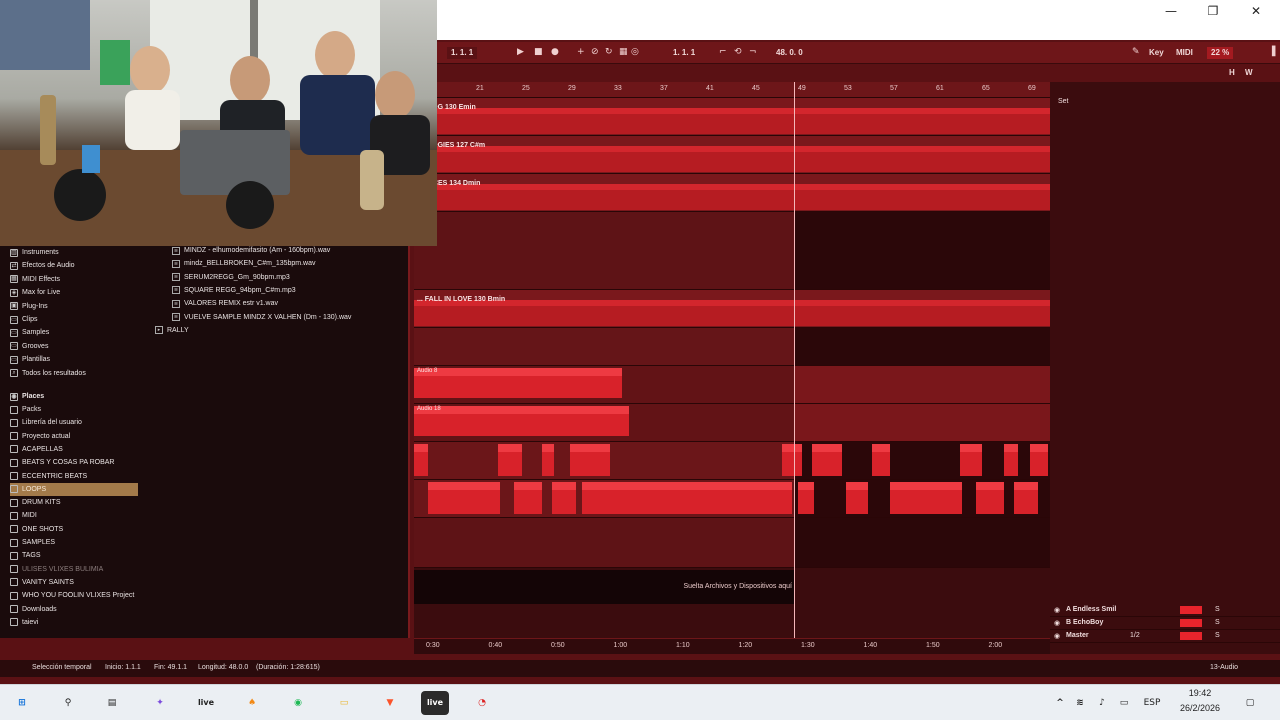 Image resolution: width=1280 pixels, height=720 pixels. Describe the element at coordinates (46, 422) in the screenshot. I see `places-item-1: Librería del usuario` at that location.